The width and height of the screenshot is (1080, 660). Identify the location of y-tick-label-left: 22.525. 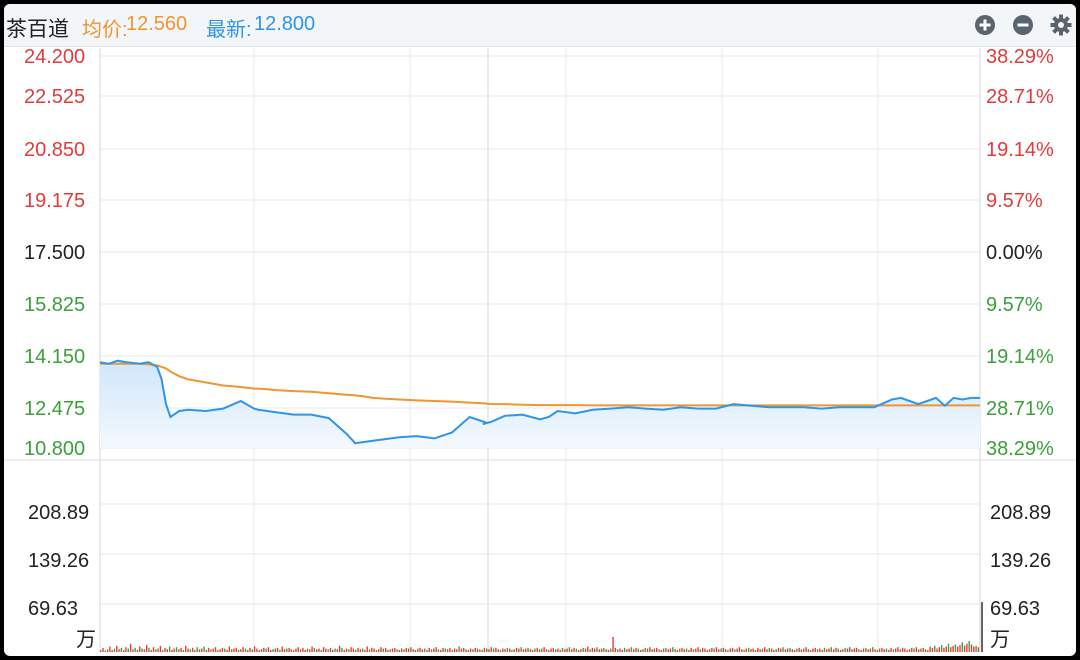
(54, 97).